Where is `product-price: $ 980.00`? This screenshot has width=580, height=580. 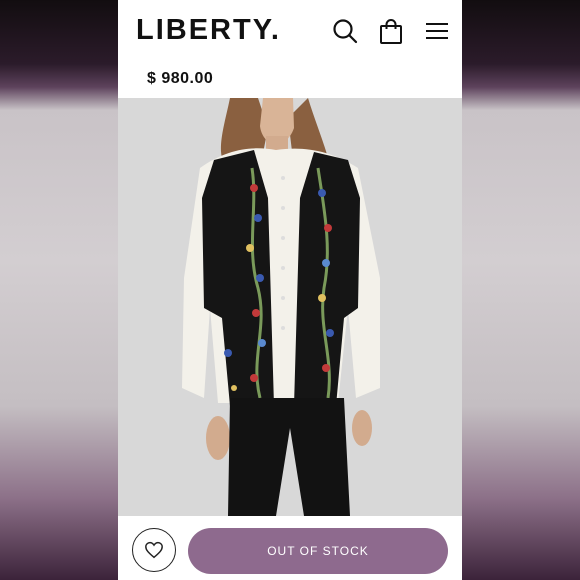 product-price: $ 980.00 is located at coordinates (180, 78).